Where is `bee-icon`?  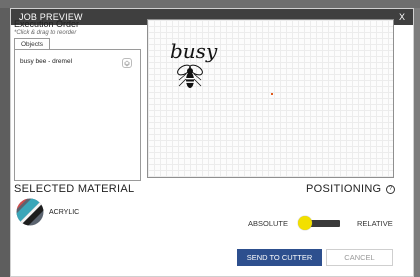
bee-icon is located at coordinates (190, 76).